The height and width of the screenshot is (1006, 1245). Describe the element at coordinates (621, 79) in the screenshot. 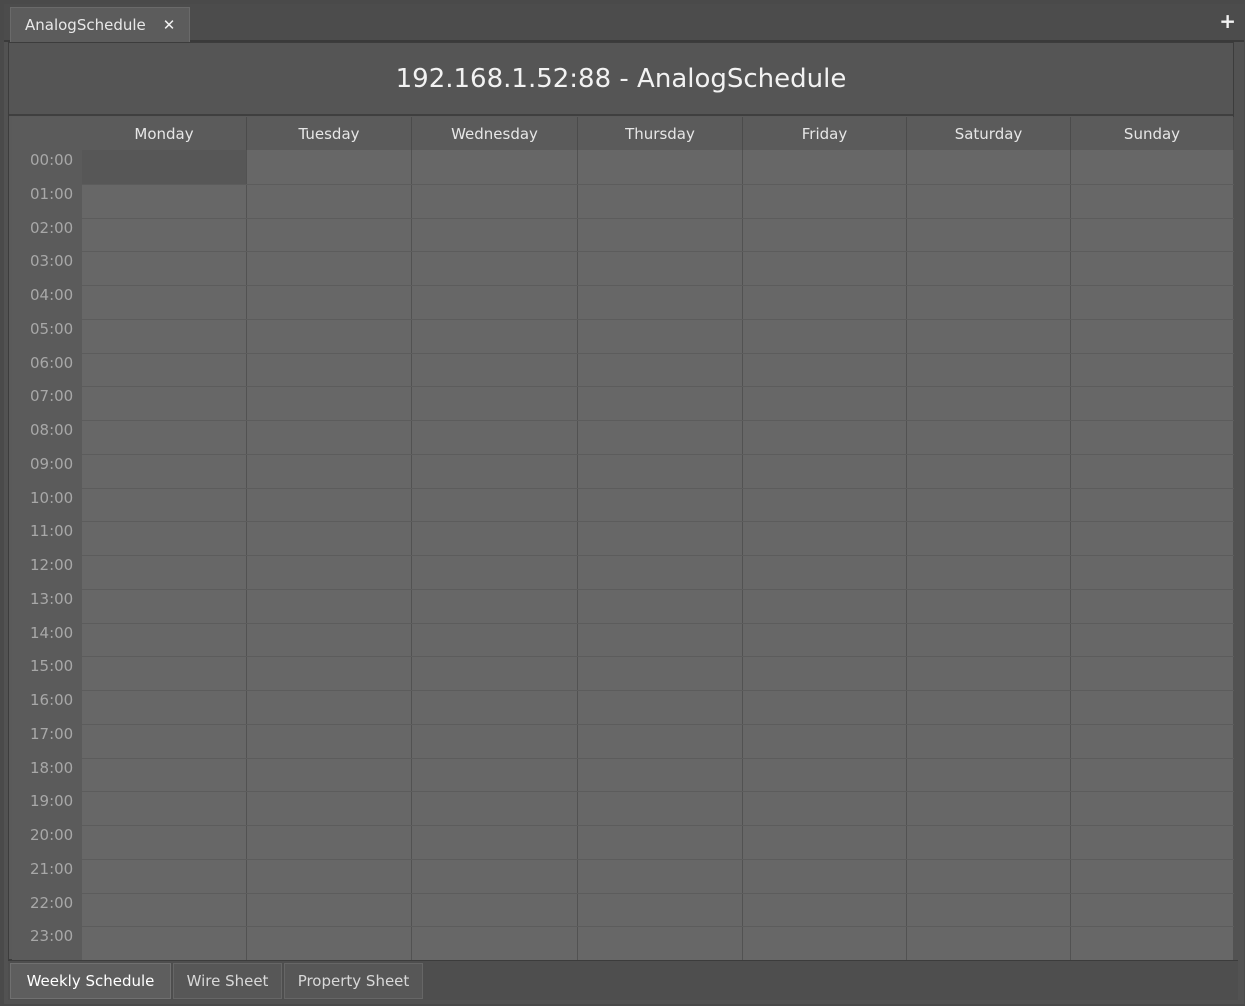

I see `page-title: 192.168.1.52:88 - AnalogSchedule` at that location.